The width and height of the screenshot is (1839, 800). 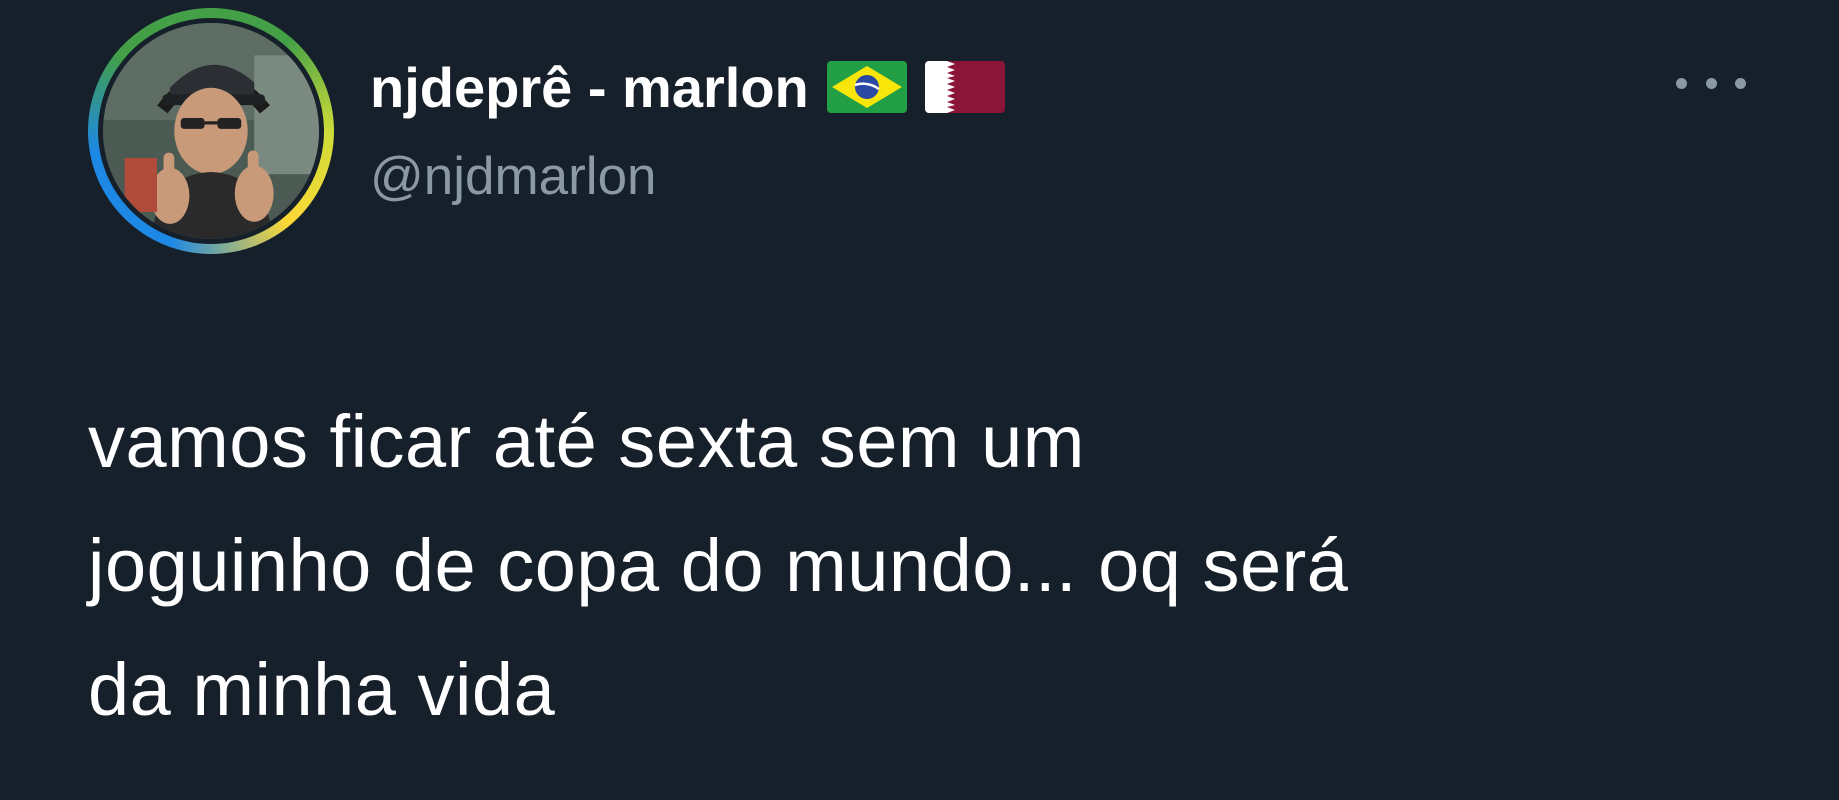 I want to click on author-handle: @njdmarlon, so click(x=513, y=176).